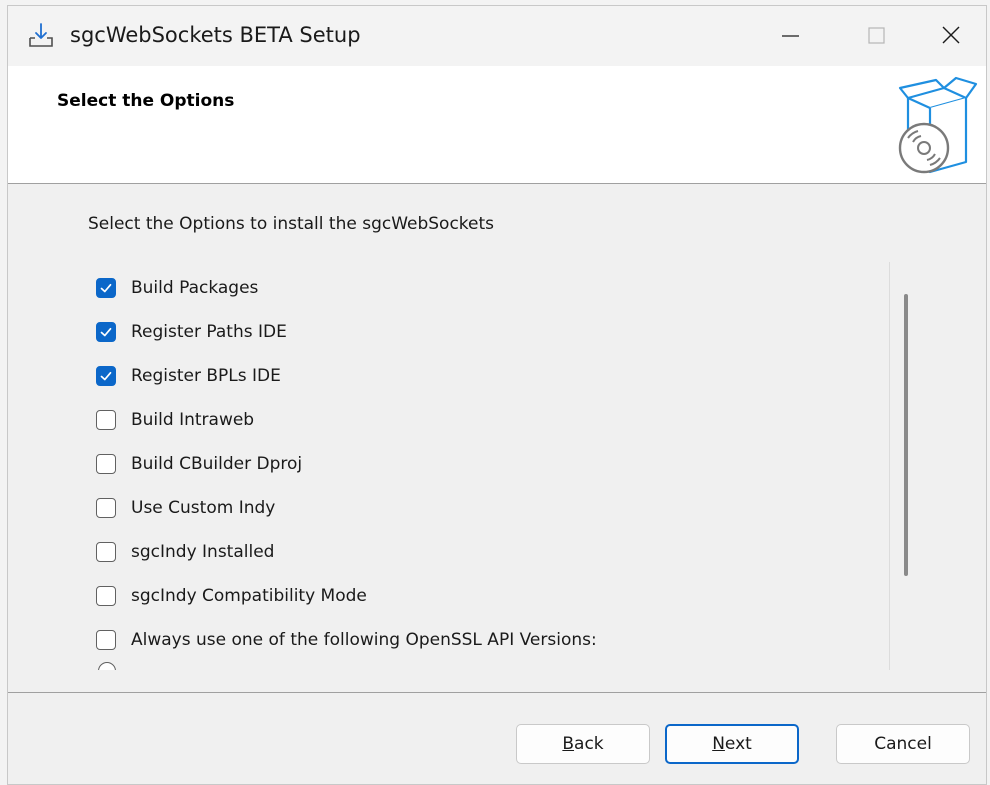 Image resolution: width=990 pixels, height=785 pixels. Describe the element at coordinates (107, 666) in the screenshot. I see `openssl-version-radio` at that location.